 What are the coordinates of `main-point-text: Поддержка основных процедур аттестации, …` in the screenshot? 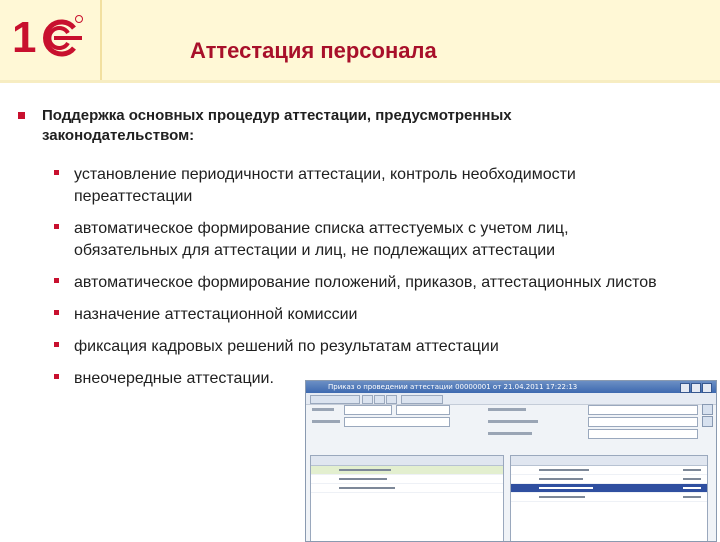 It's located at (277, 125).